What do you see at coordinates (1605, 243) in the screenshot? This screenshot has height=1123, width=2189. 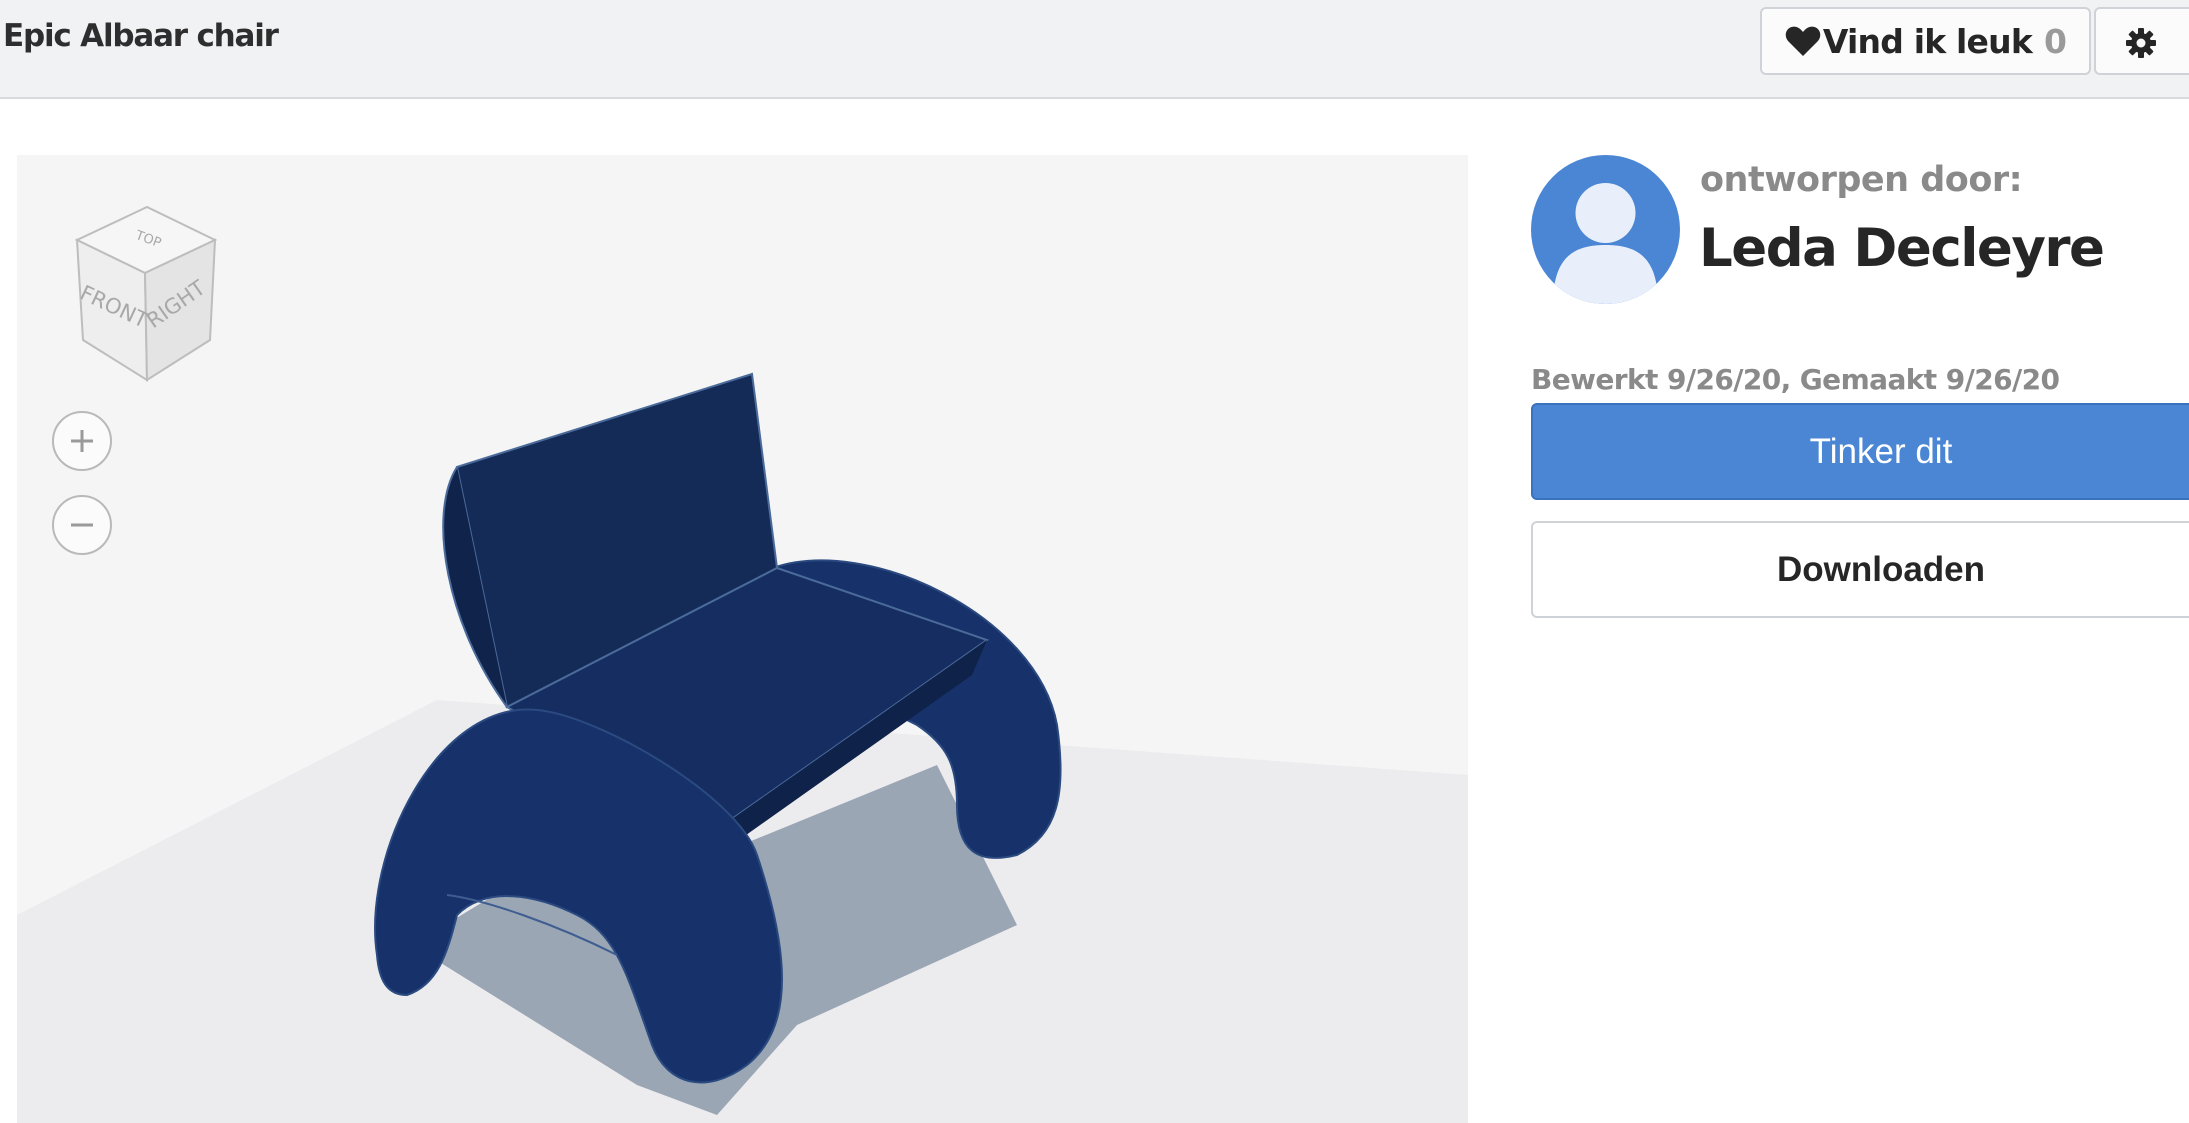 I see `user-icon` at bounding box center [1605, 243].